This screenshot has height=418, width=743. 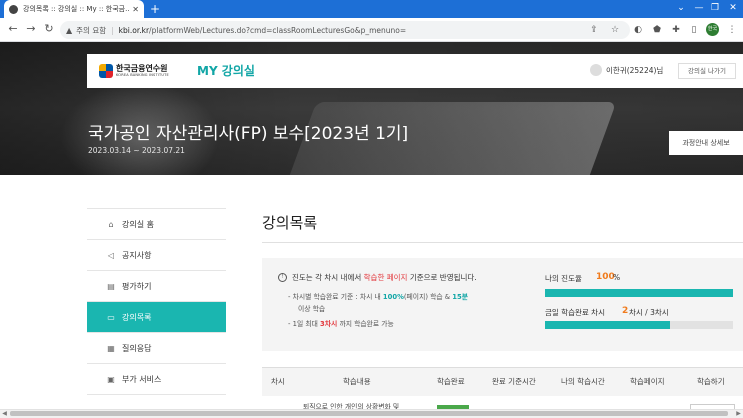 I want to click on today-completion-label: 금일 학습완료 차시, so click(x=575, y=312).